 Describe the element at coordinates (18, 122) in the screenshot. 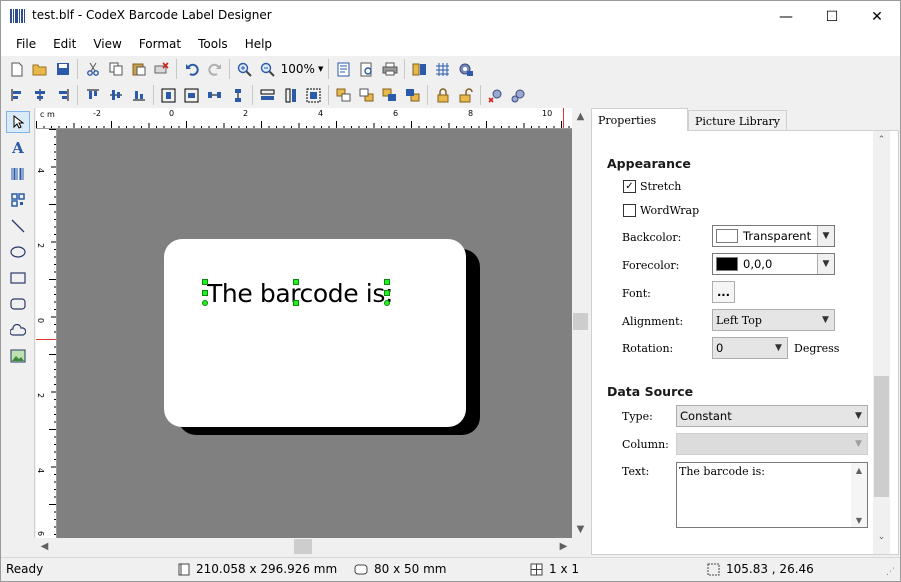

I see `pointer-tool` at that location.